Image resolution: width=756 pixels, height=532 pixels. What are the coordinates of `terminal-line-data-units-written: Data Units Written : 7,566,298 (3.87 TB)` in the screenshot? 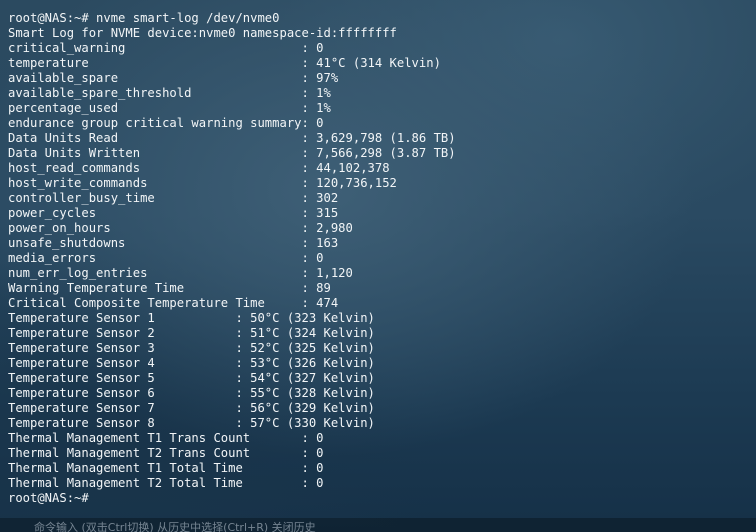 It's located at (232, 153).